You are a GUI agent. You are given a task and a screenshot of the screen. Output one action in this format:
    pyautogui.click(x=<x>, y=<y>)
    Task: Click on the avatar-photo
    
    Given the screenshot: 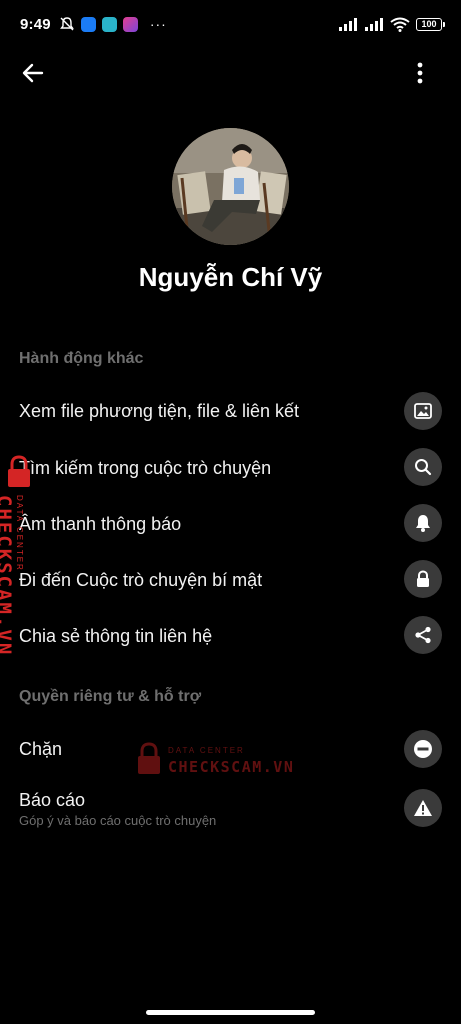 What is the action you would take?
    pyautogui.click(x=230, y=186)
    